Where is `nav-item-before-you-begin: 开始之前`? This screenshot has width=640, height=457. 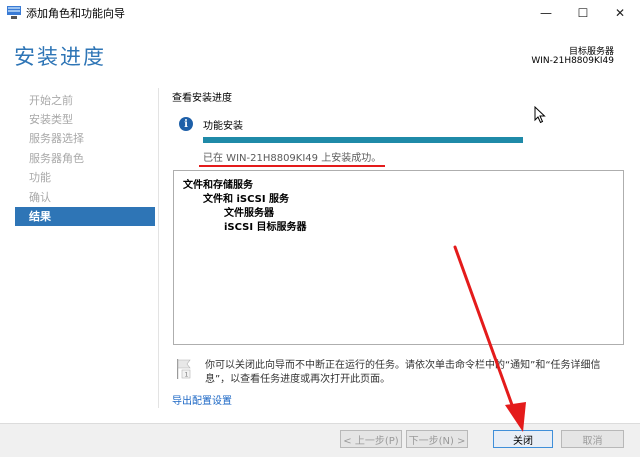 nav-item-before-you-begin: 开始之前 is located at coordinates (85, 100).